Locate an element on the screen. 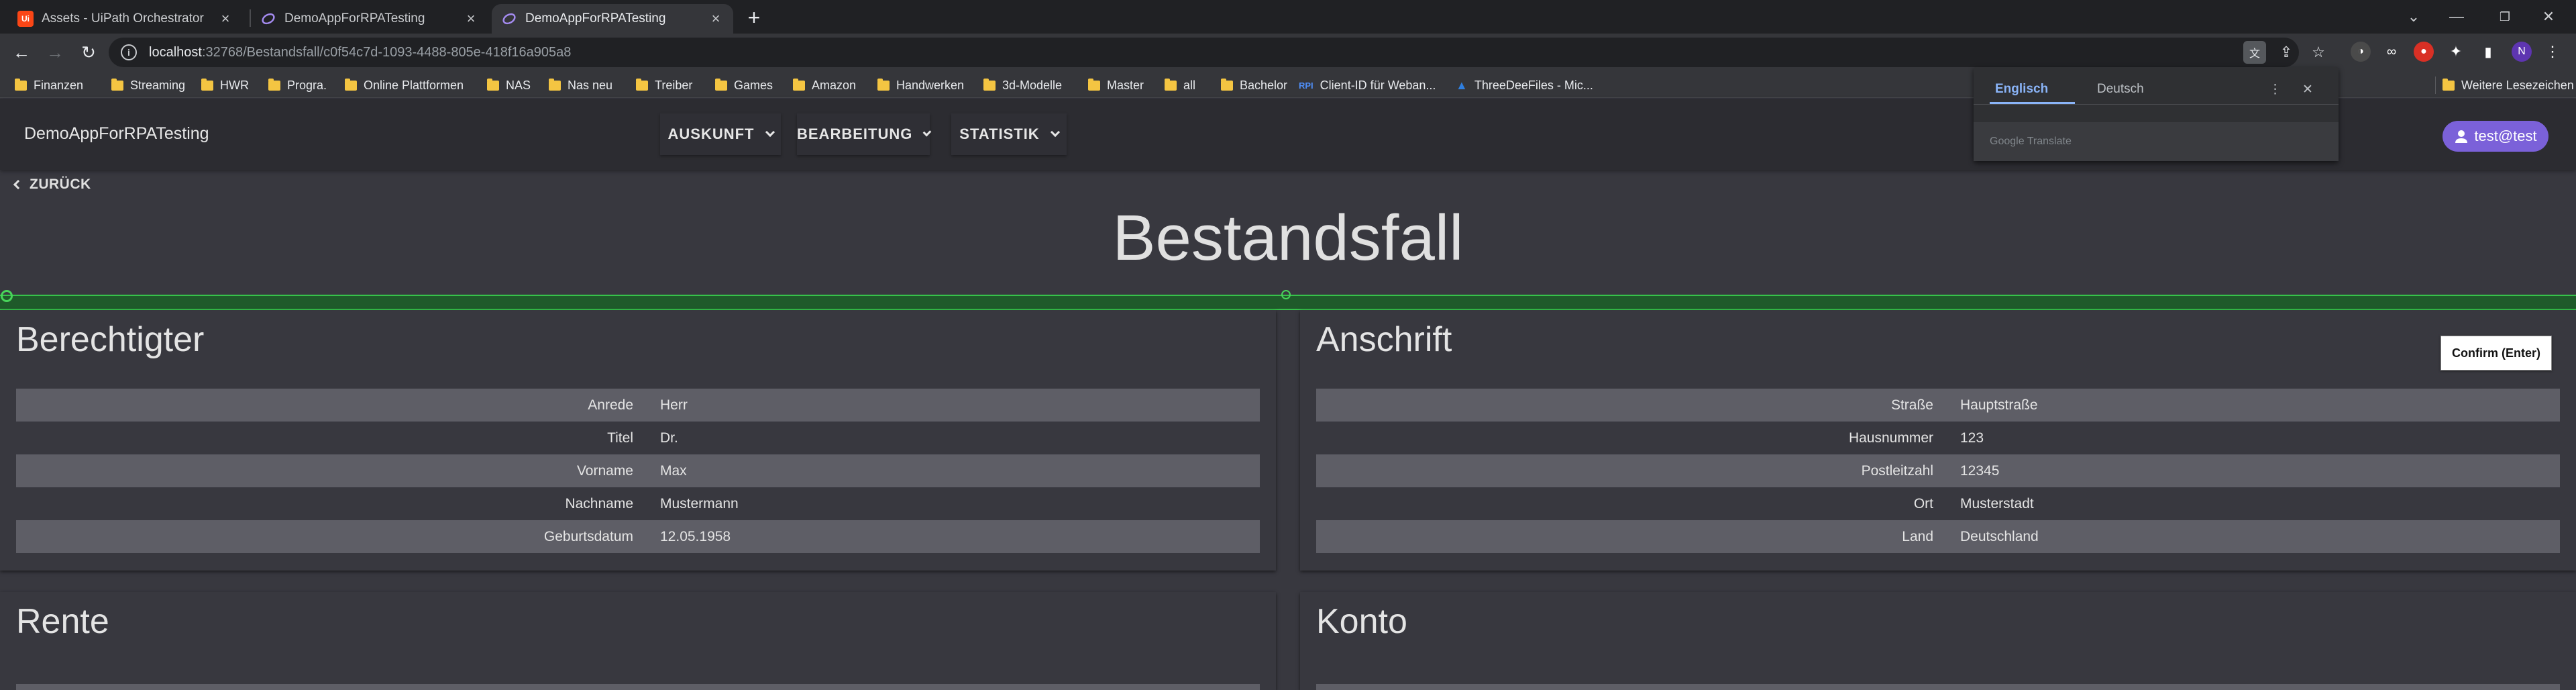  bookmark-folder: Treiber is located at coordinates (664, 85).